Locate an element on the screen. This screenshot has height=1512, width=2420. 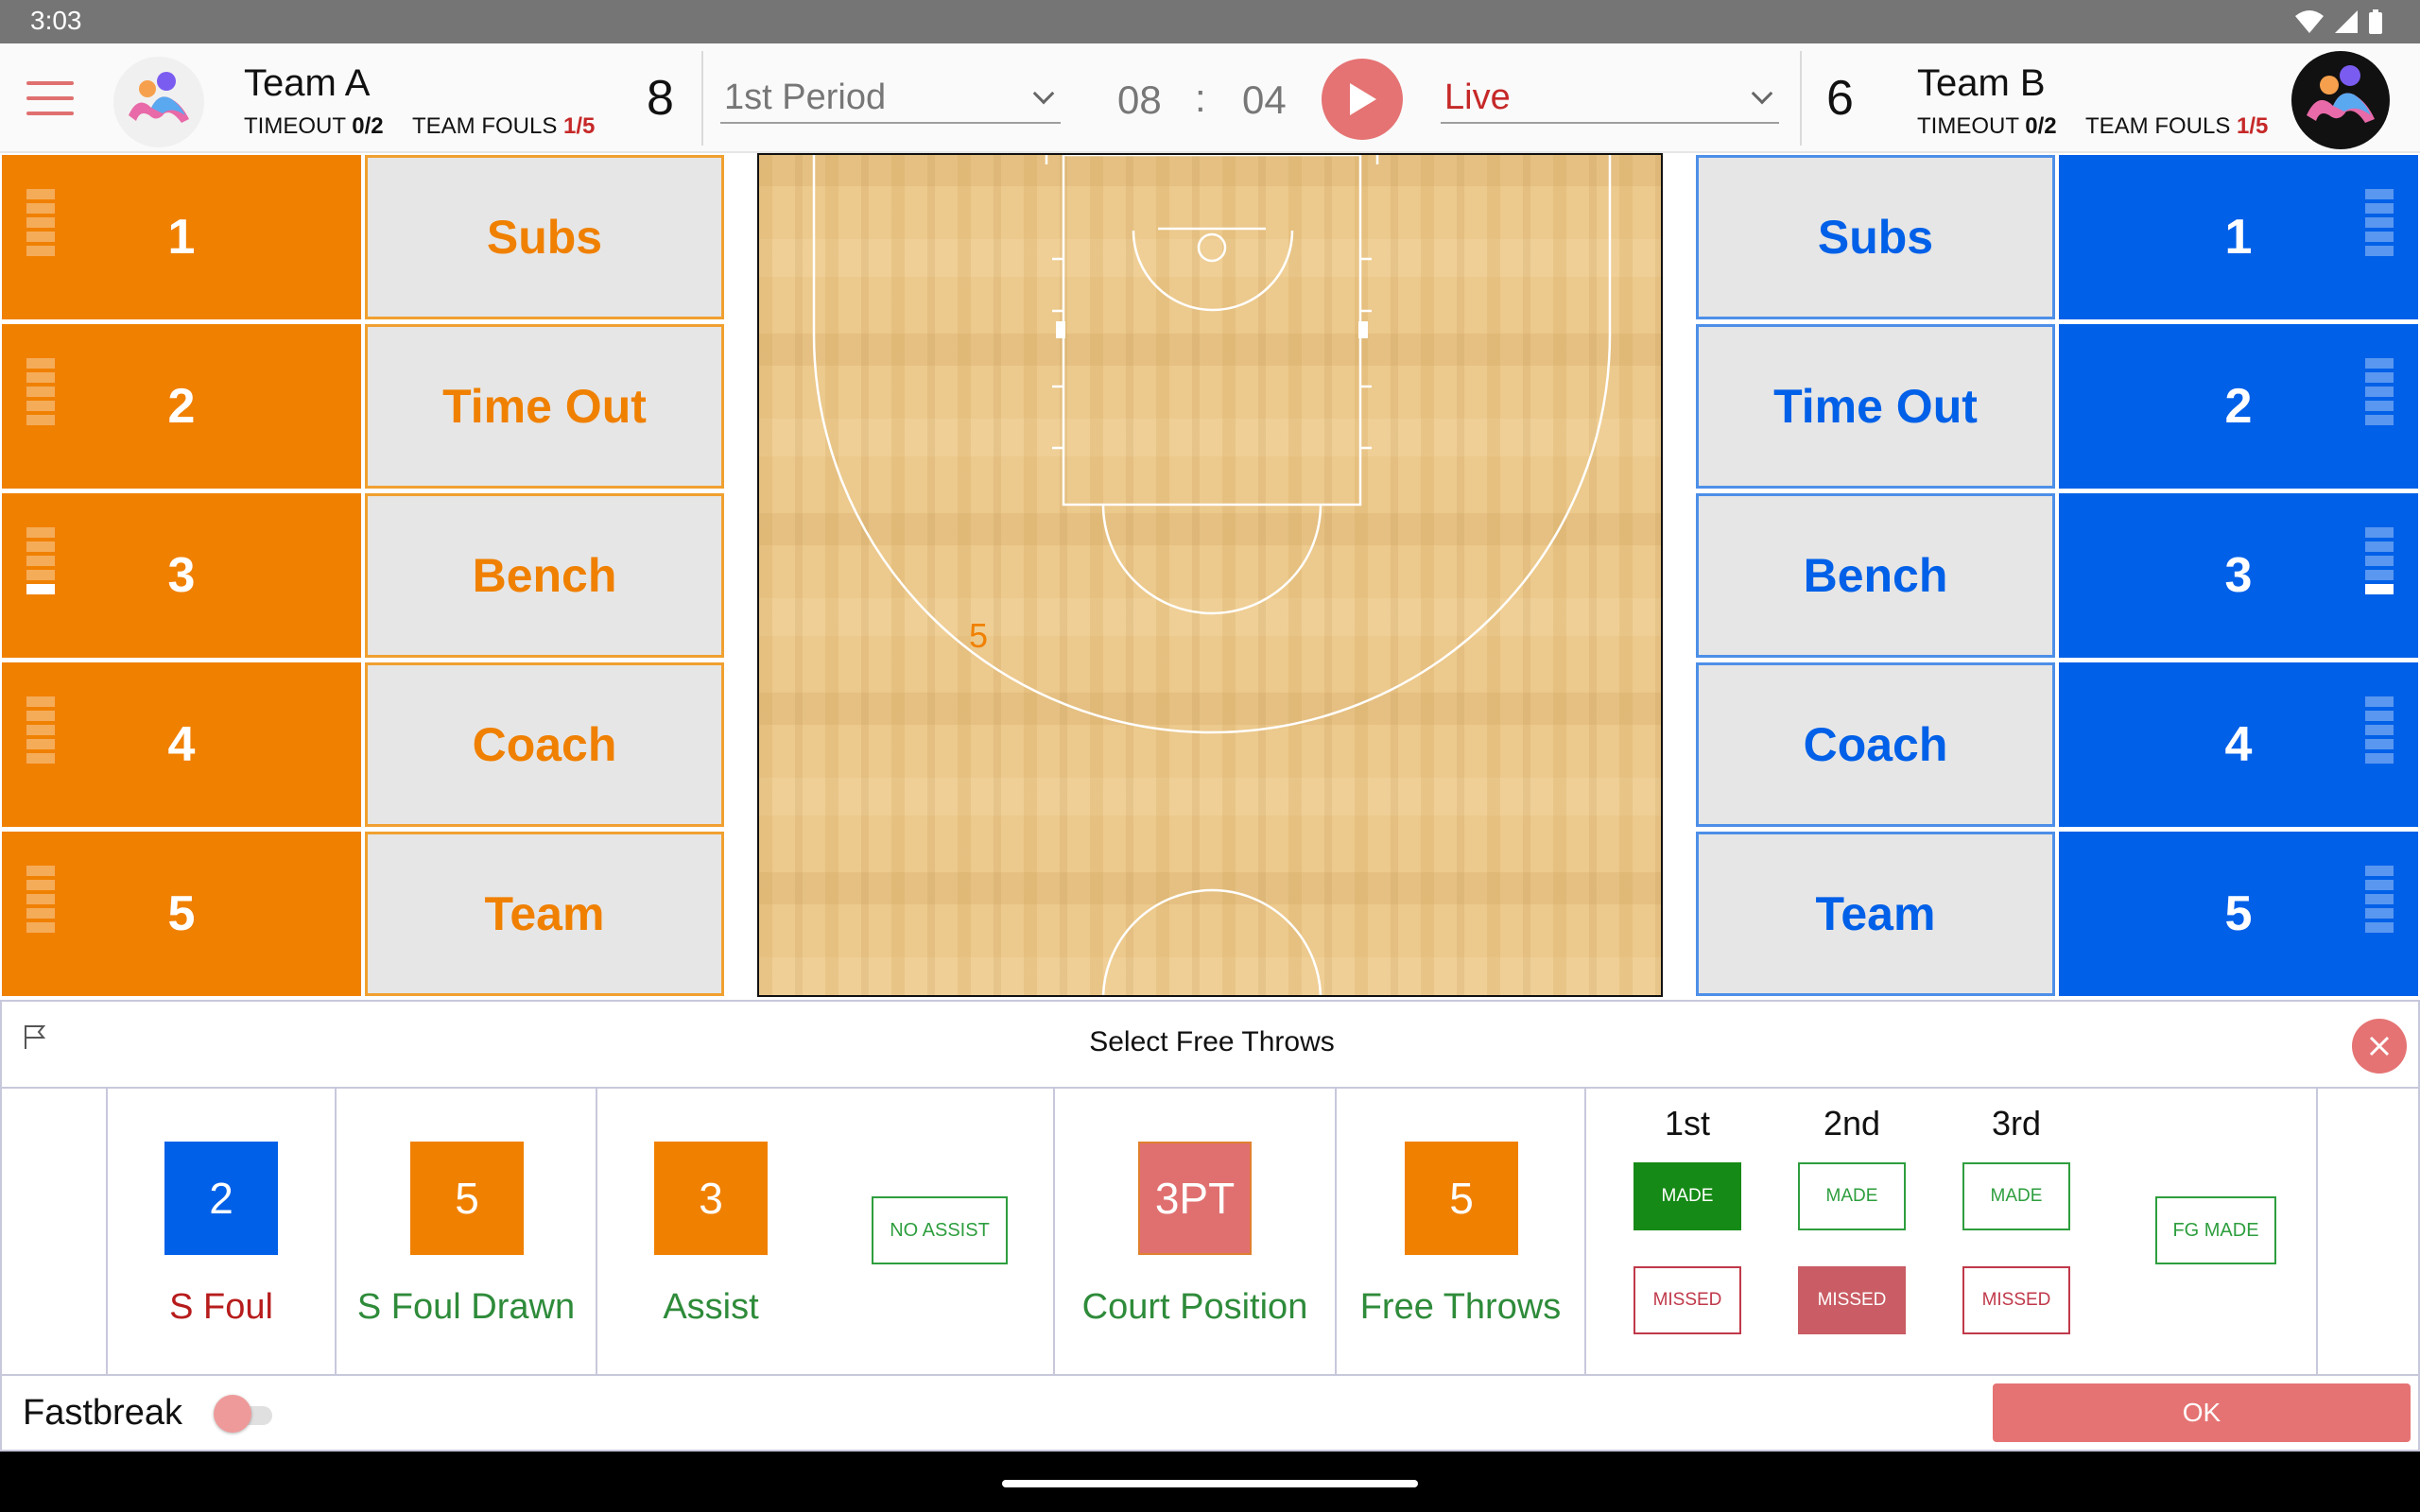
ft2-missed-button: MISSED is located at coordinates (1852, 1300).